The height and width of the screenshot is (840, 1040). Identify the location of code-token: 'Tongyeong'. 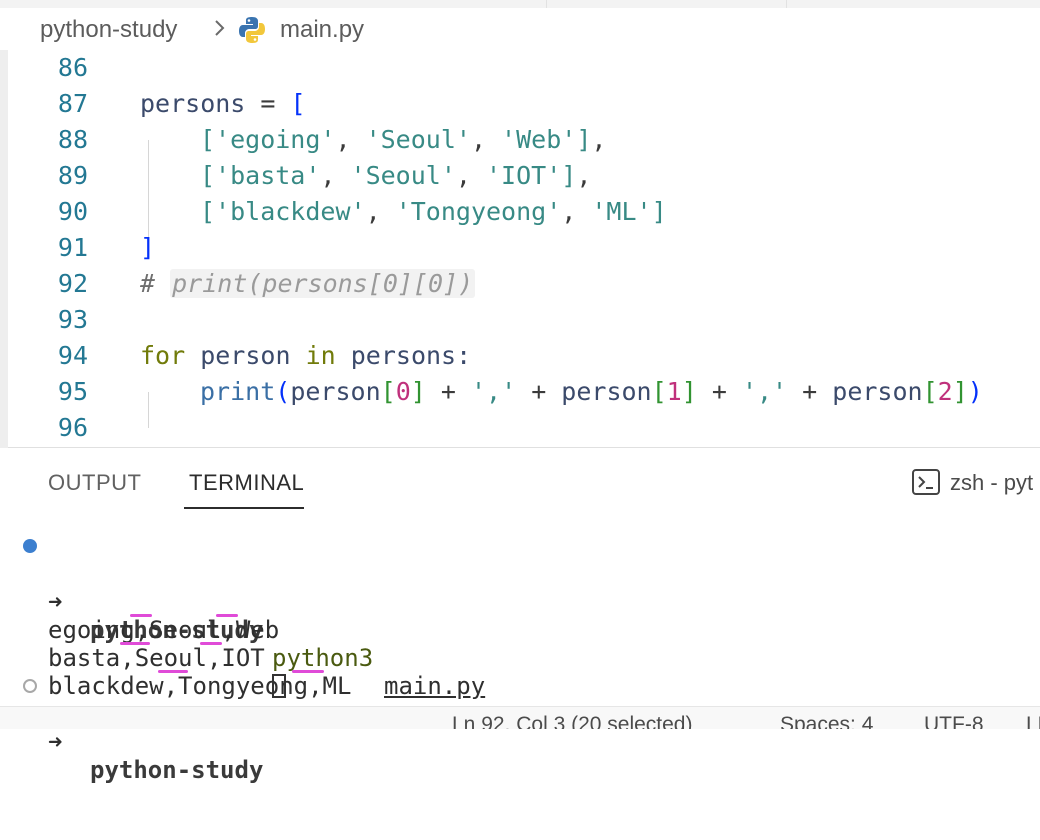
(478, 211).